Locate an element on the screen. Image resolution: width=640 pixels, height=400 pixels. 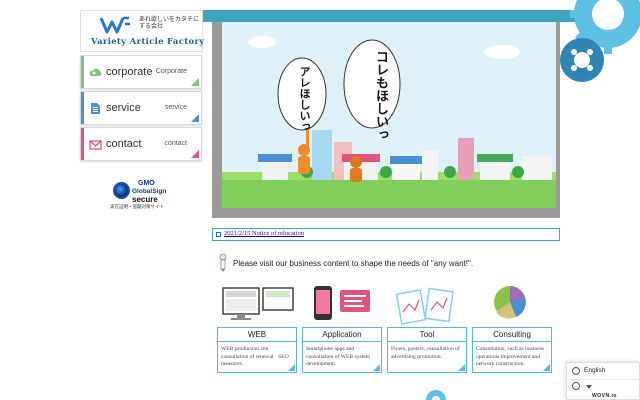
chevron-down-icon is located at coordinates (589, 387).